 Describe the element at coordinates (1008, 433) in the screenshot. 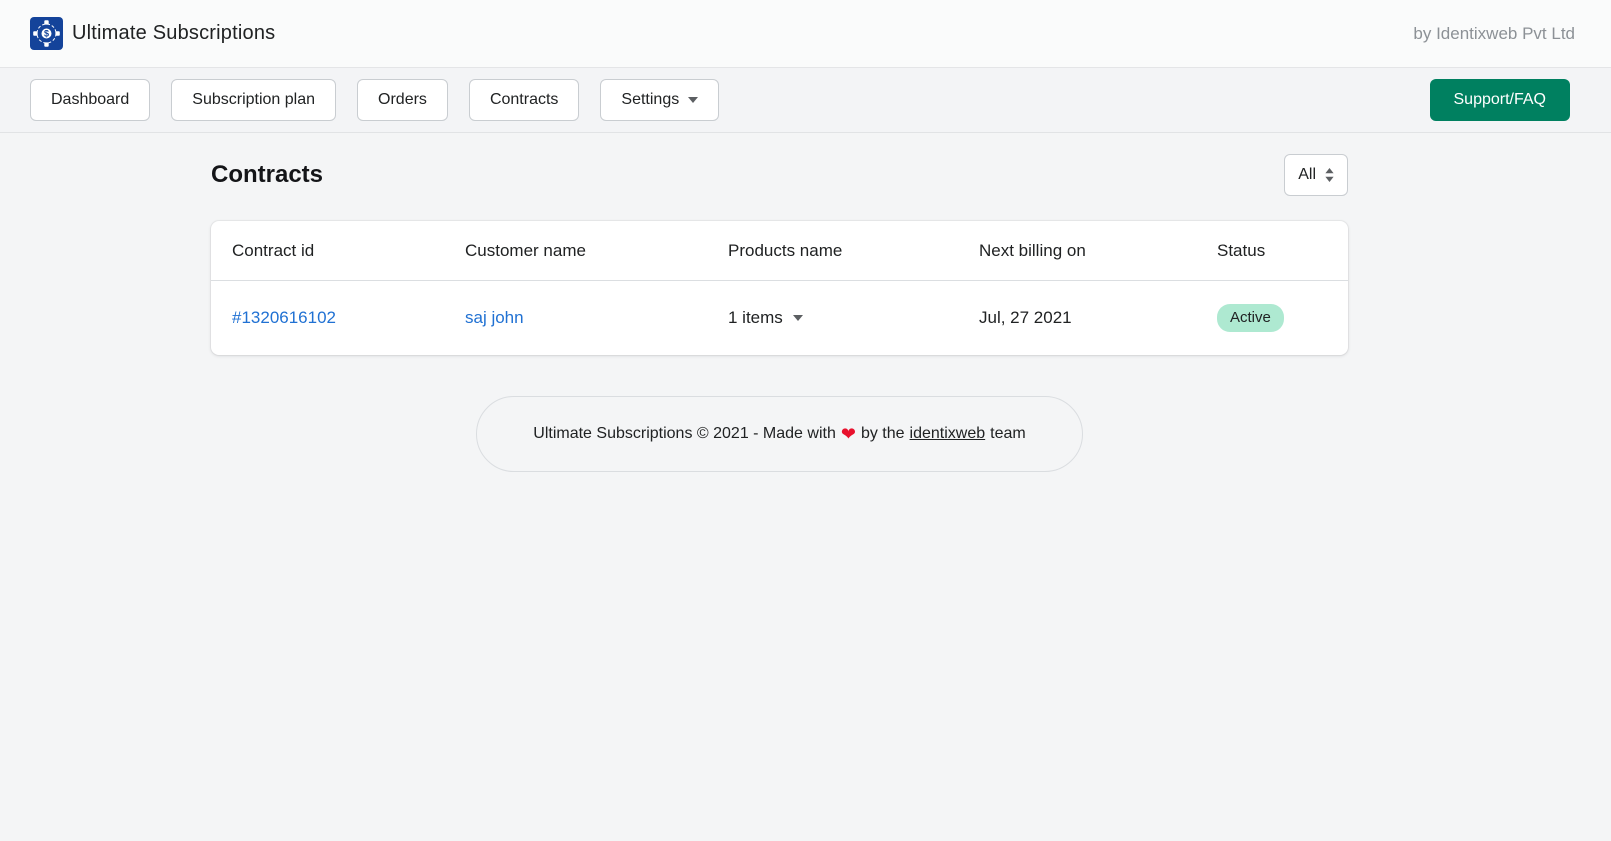

I see `footer-text-after: team` at that location.